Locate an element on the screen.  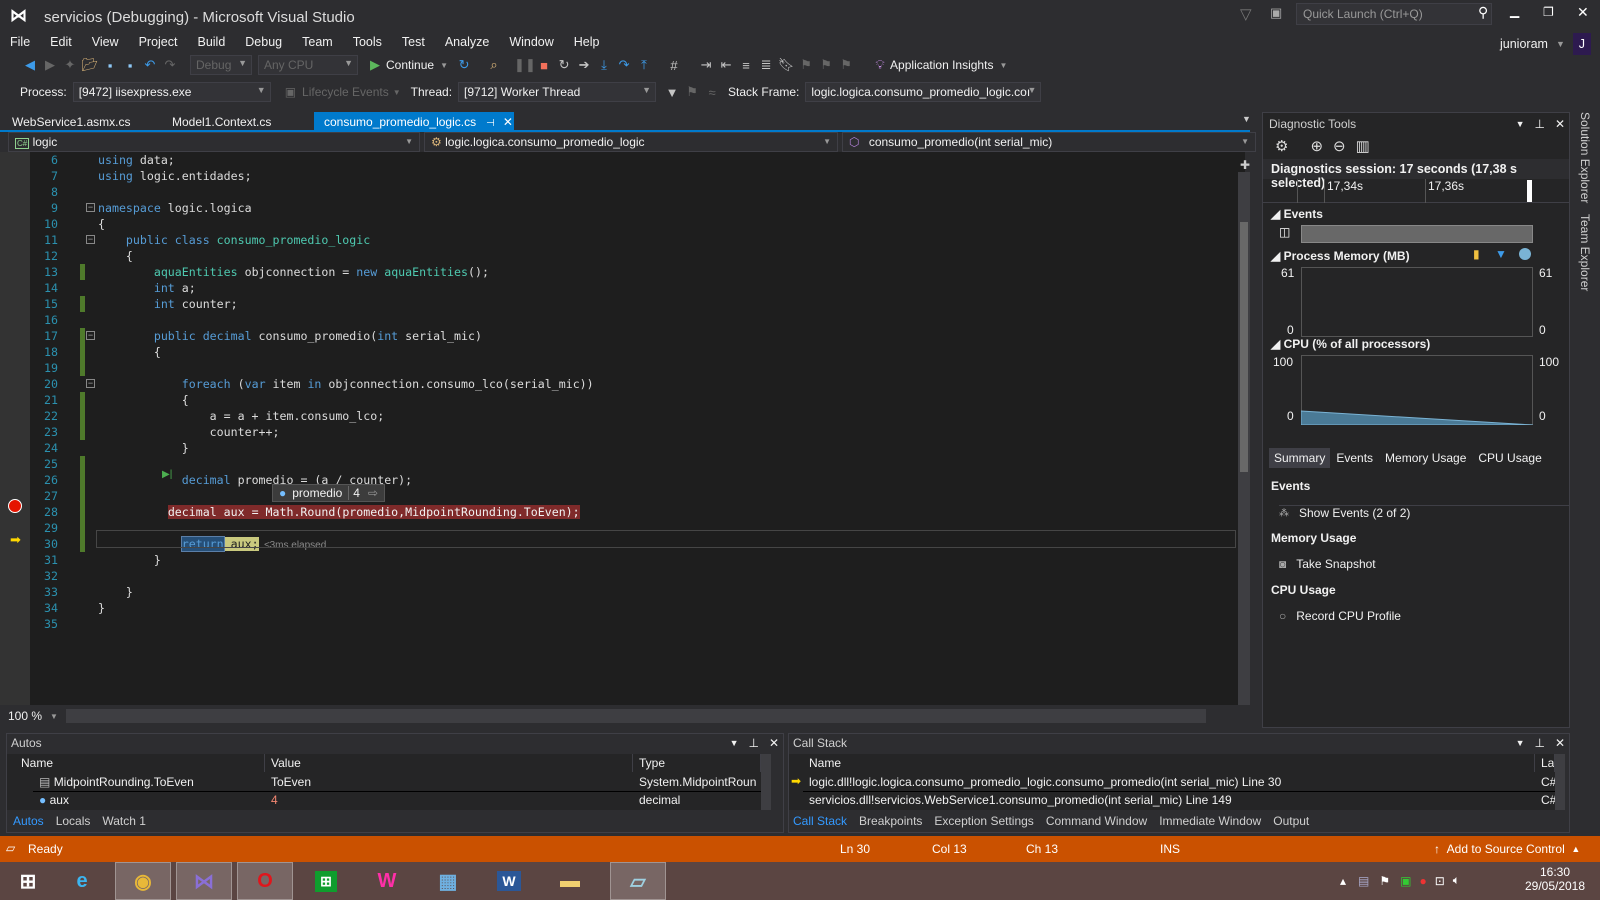
stack-frame-select: logic.logica.consumo_promedio_logic.coı ▼ is located at coordinates (923, 92).